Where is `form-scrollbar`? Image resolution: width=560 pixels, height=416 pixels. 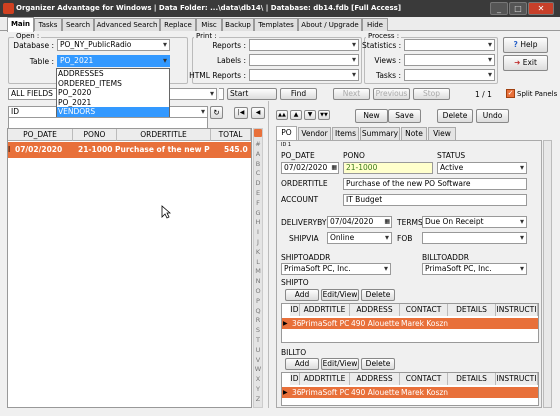
form-scrollbar is located at coordinates (547, 274).